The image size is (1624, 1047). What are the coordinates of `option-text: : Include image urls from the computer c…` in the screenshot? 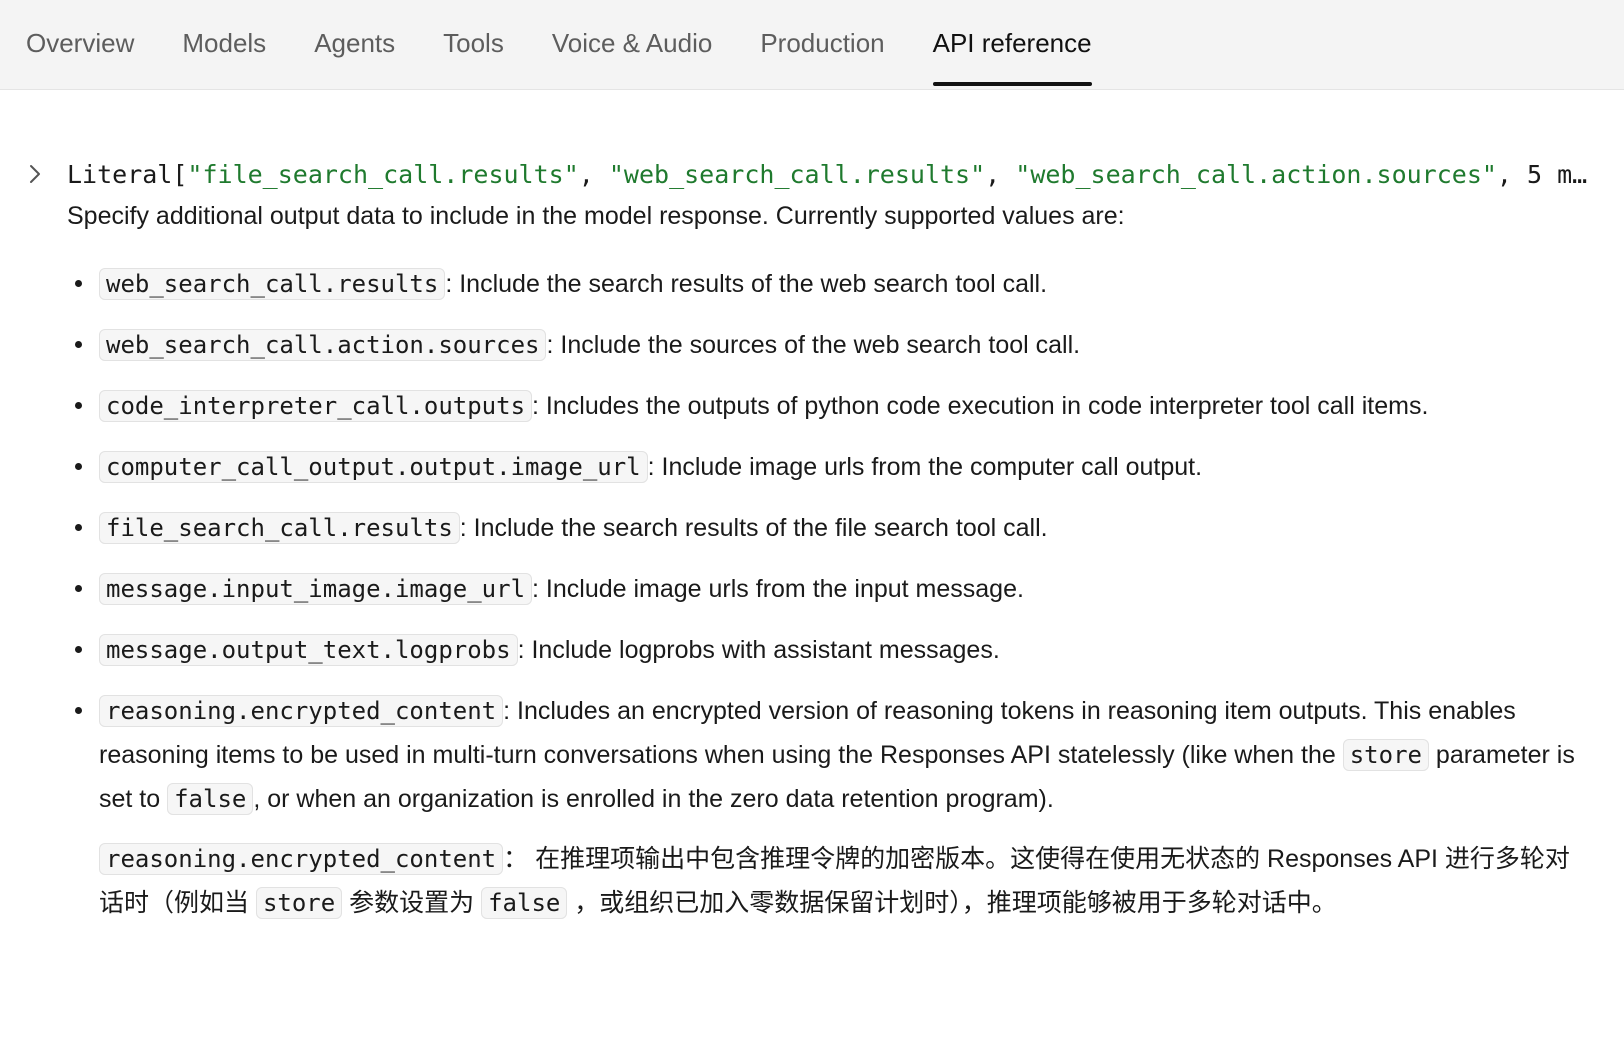 It's located at (925, 467).